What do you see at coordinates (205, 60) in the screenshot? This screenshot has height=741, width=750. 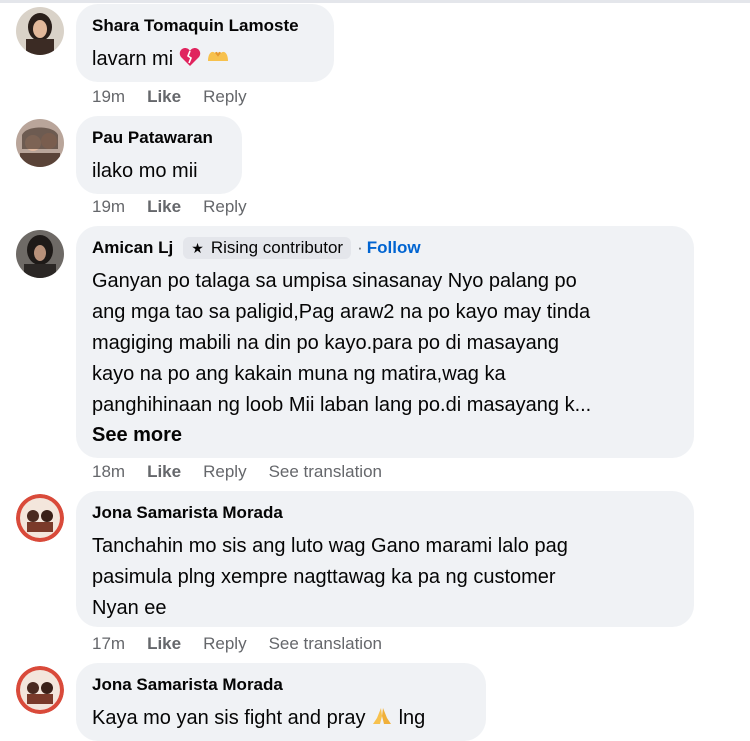 I see `comment-text: lavarn mi` at bounding box center [205, 60].